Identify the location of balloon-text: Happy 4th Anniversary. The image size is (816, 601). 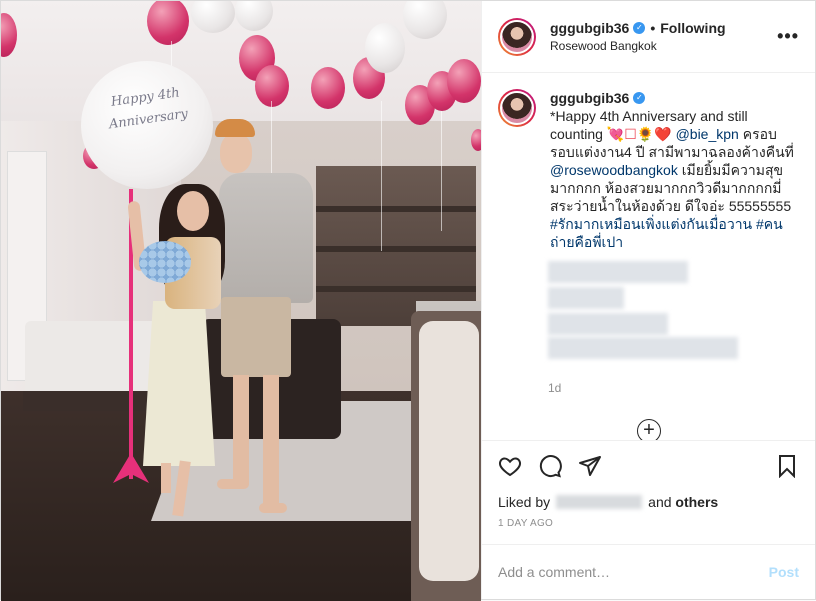
(148, 109).